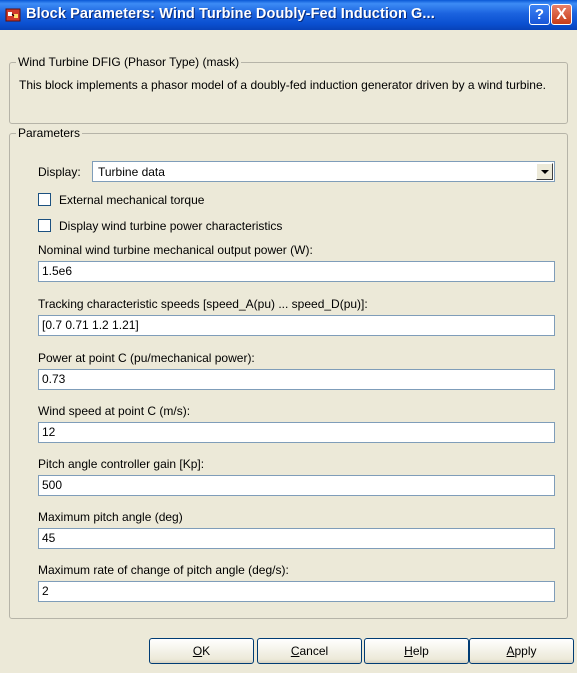 The height and width of the screenshot is (673, 577). I want to click on tracking-speeds-field: [0.7 0.71 1.2 1.21], so click(296, 325).